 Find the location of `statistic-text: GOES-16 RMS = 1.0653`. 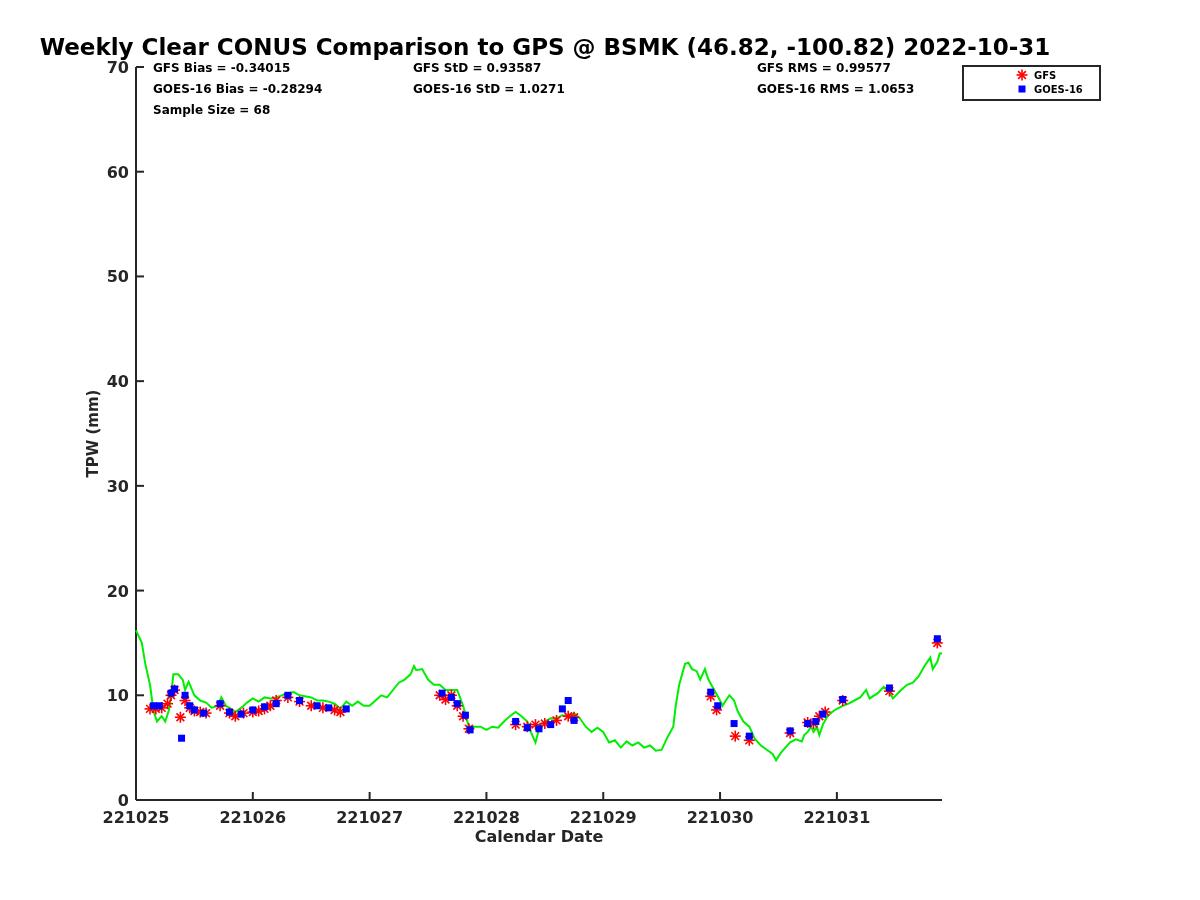

statistic-text: GOES-16 RMS = 1.0653 is located at coordinates (836, 89).